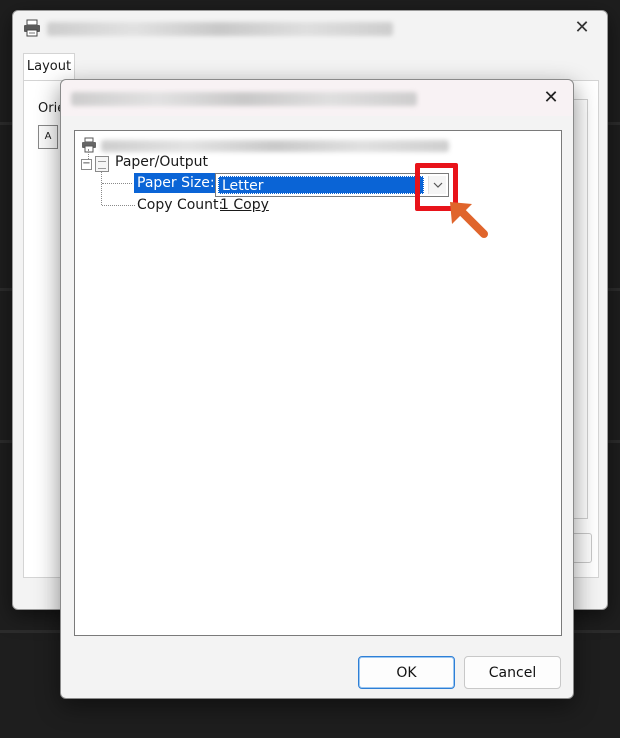  I want to click on dialog-titlebar: ✕, so click(317, 98).